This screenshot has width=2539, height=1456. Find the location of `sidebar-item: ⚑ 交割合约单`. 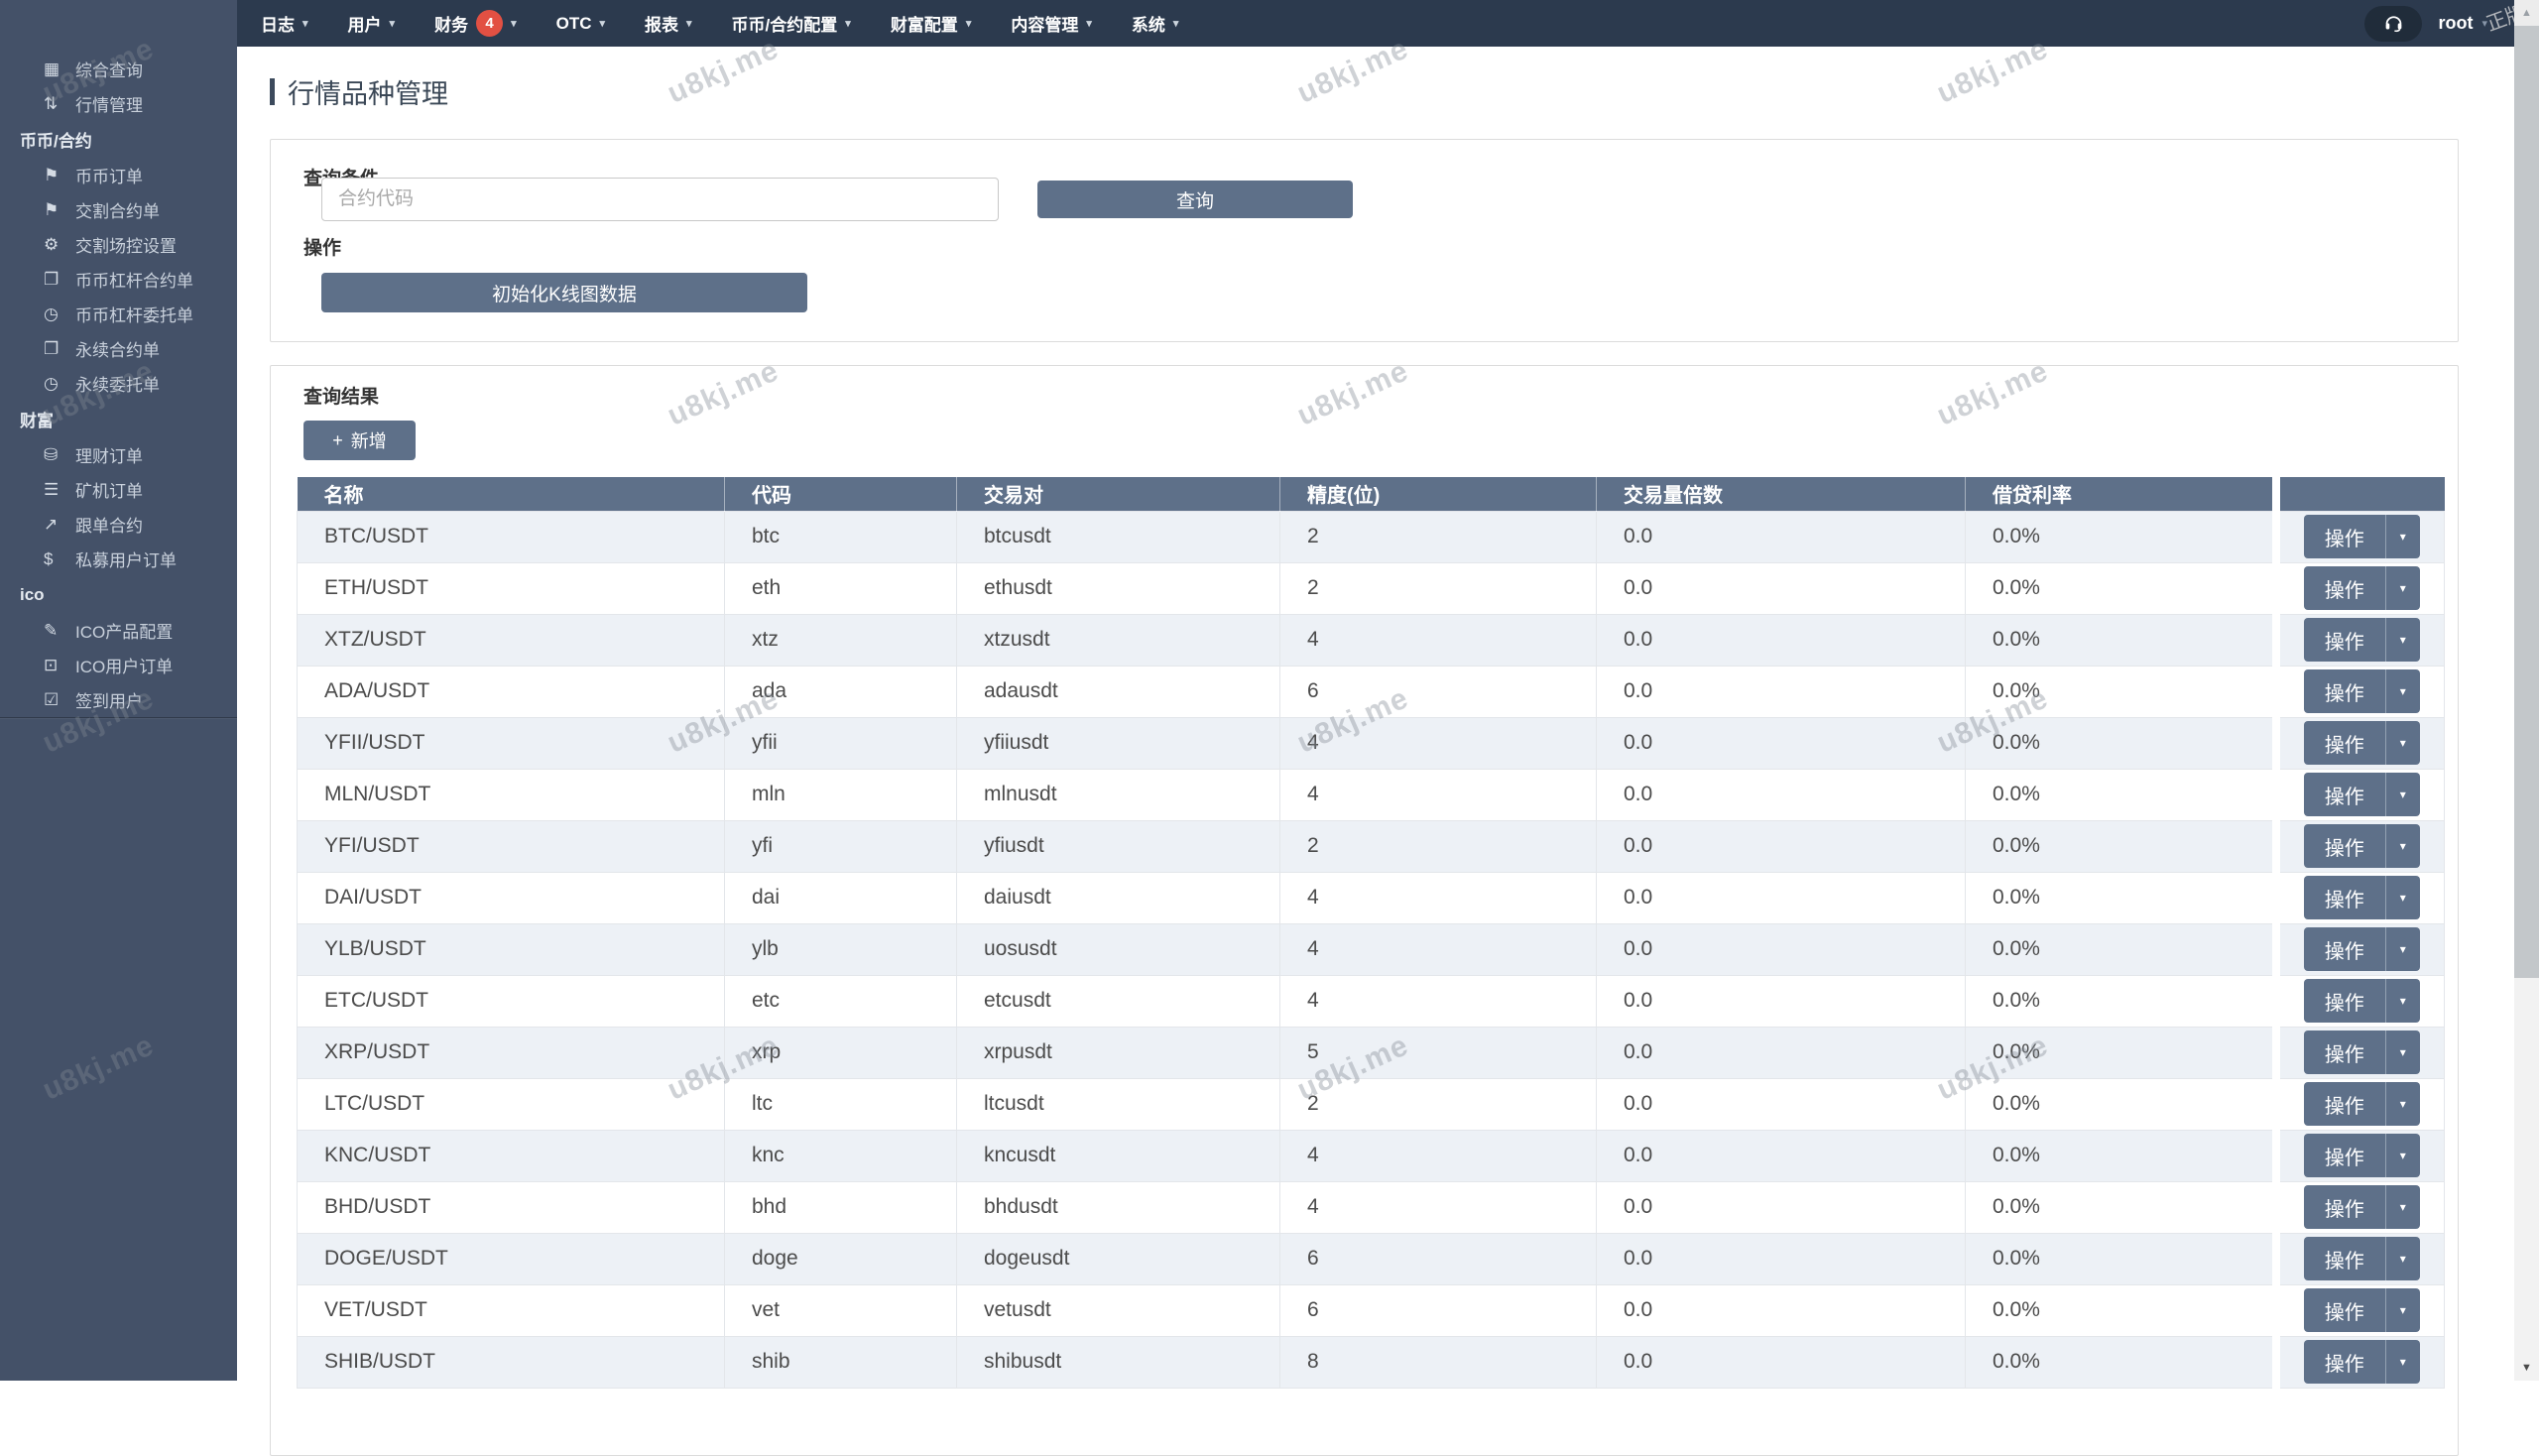

sidebar-item: ⚑ 交割合约单 is located at coordinates (118, 209).